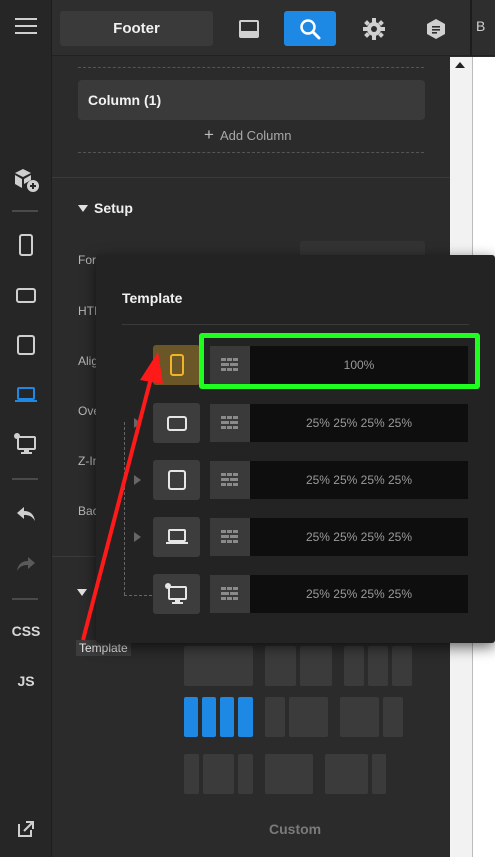 The width and height of the screenshot is (495, 857). What do you see at coordinates (251, 177) in the screenshot?
I see `section-divider` at bounding box center [251, 177].